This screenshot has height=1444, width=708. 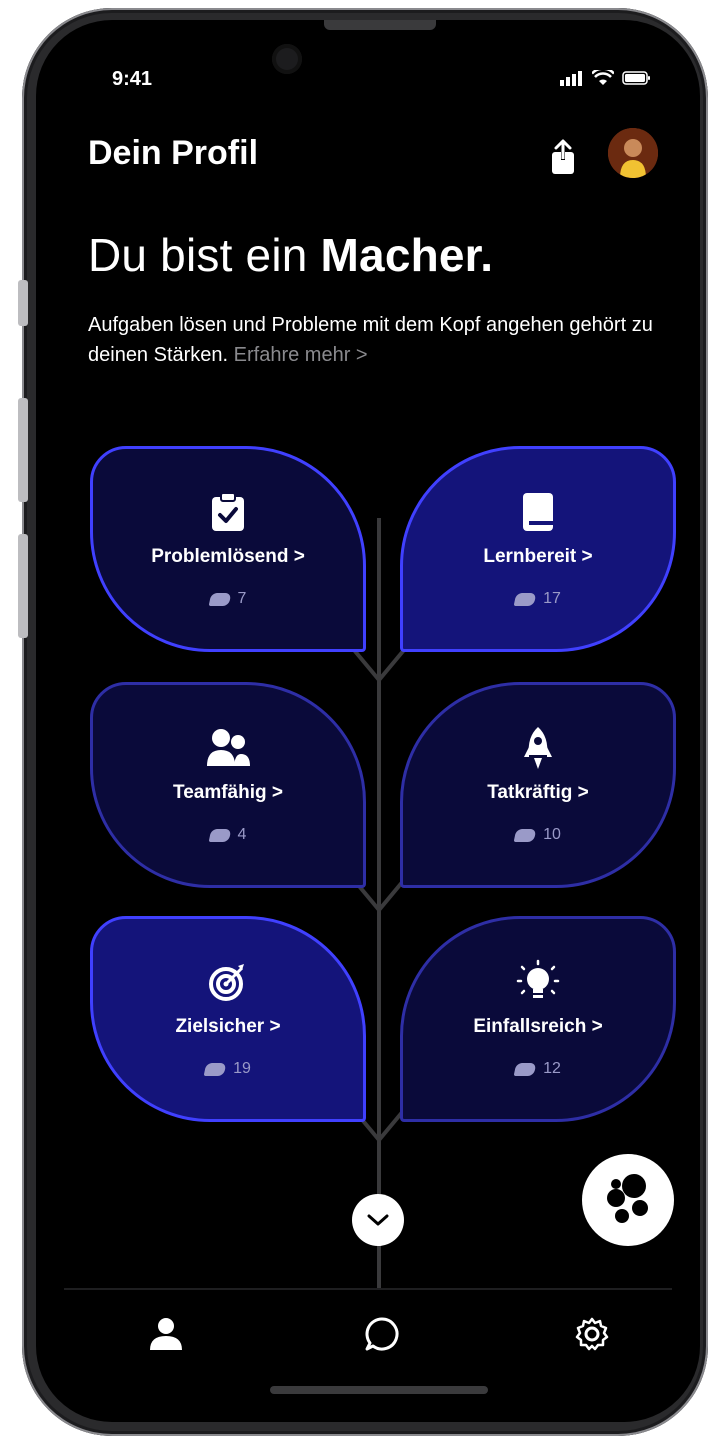 What do you see at coordinates (228, 748) in the screenshot?
I see `people-icon` at bounding box center [228, 748].